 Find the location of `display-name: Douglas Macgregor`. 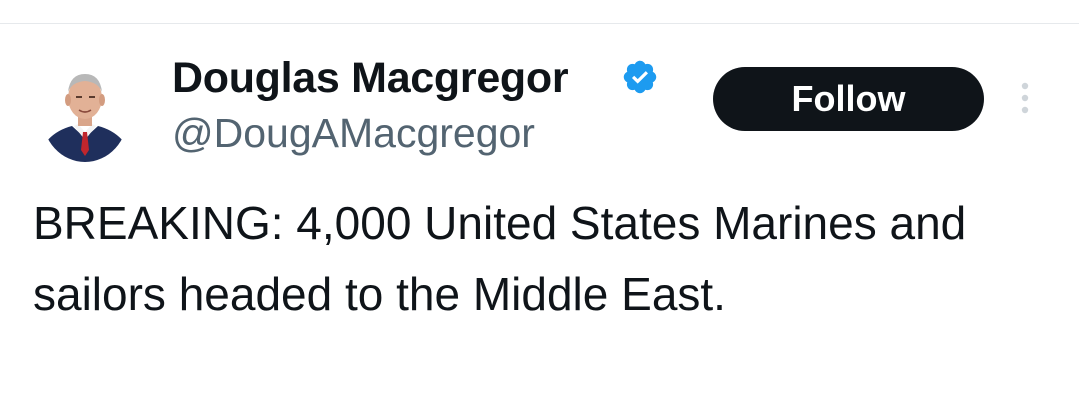

display-name: Douglas Macgregor is located at coordinates (370, 78).